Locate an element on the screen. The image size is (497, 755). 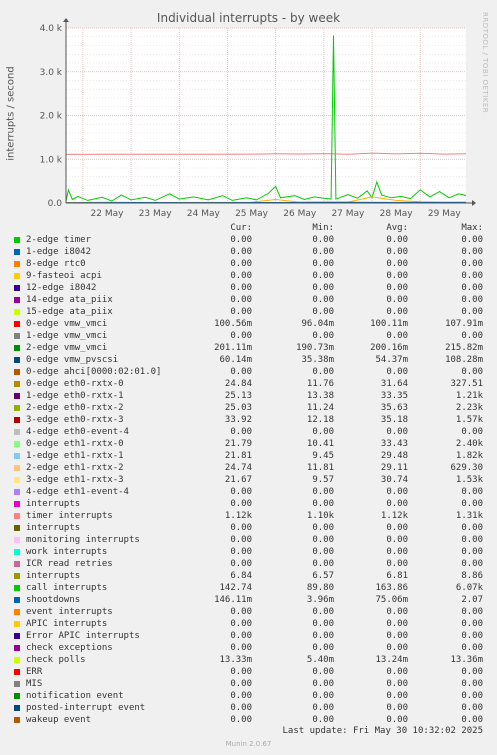
x-tick-label: 26 May is located at coordinates (300, 214).